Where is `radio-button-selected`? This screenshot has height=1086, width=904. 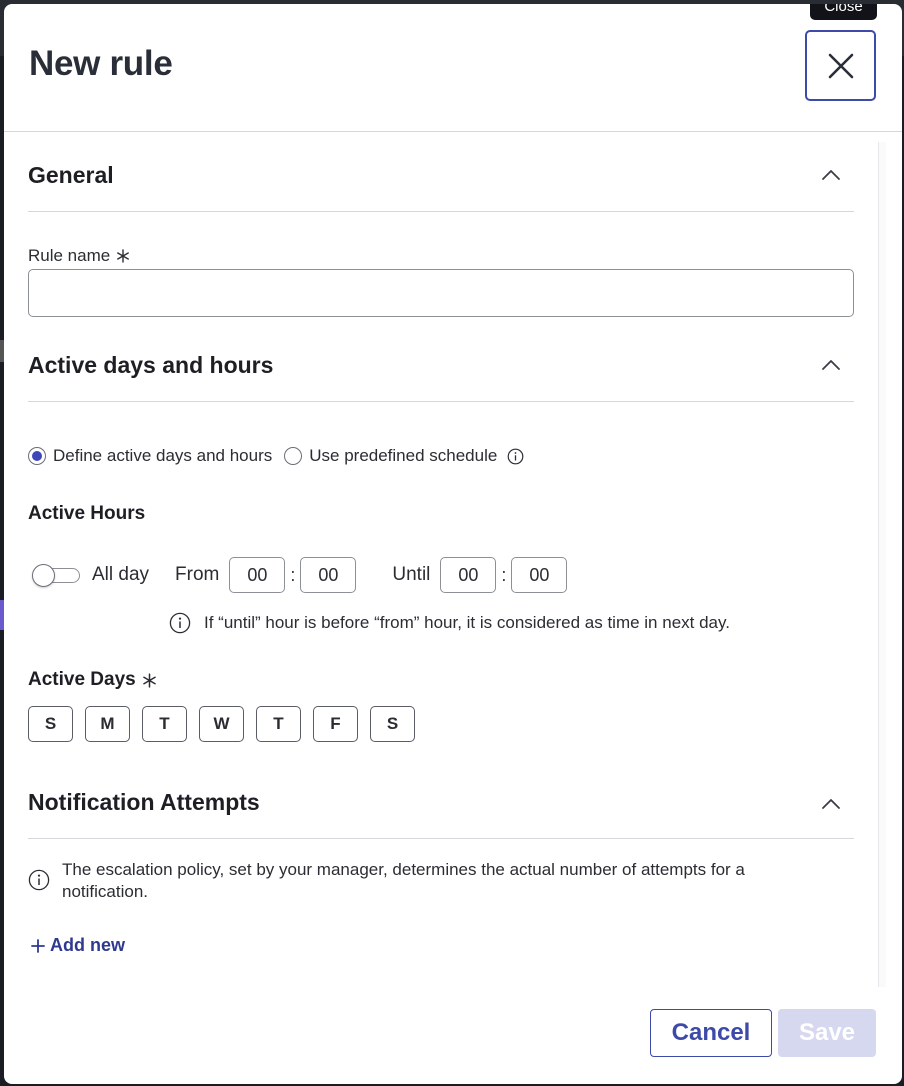
radio-button-selected is located at coordinates (37, 456).